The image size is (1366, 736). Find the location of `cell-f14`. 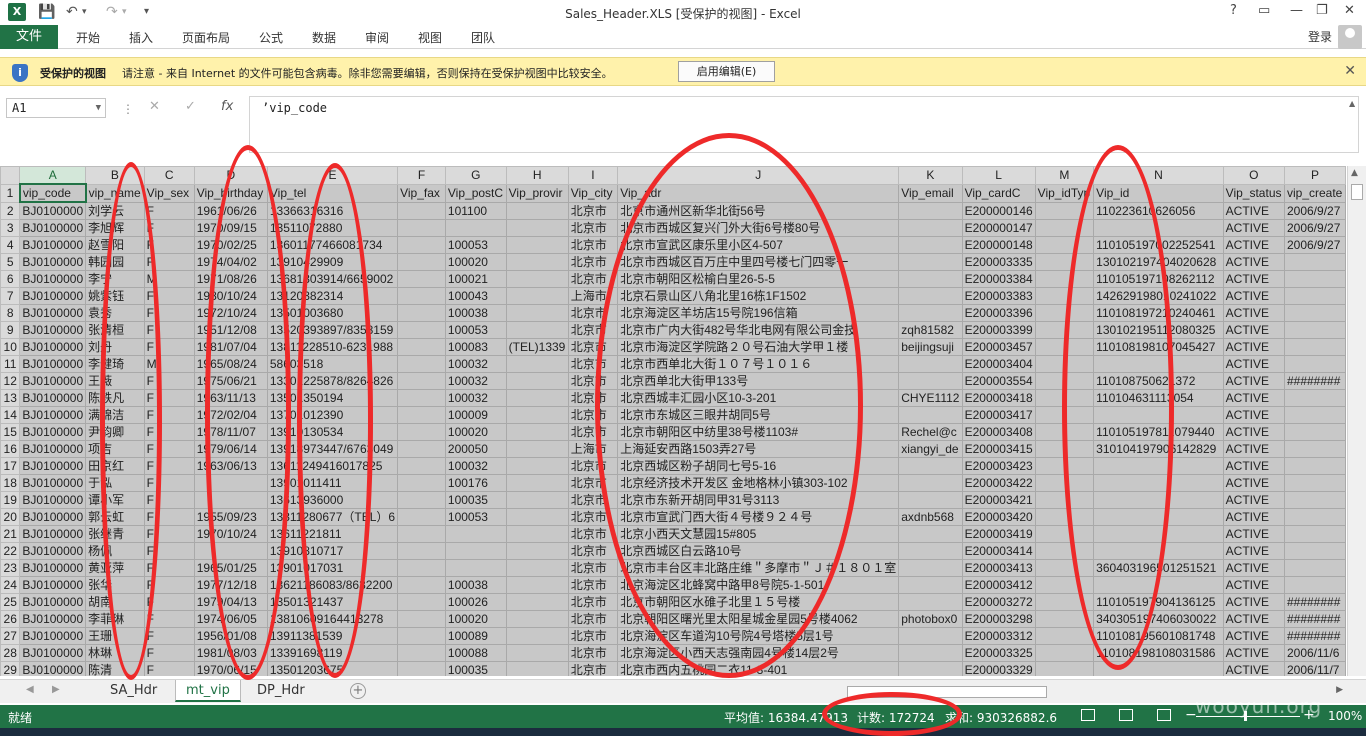

cell-f14 is located at coordinates (421, 415).